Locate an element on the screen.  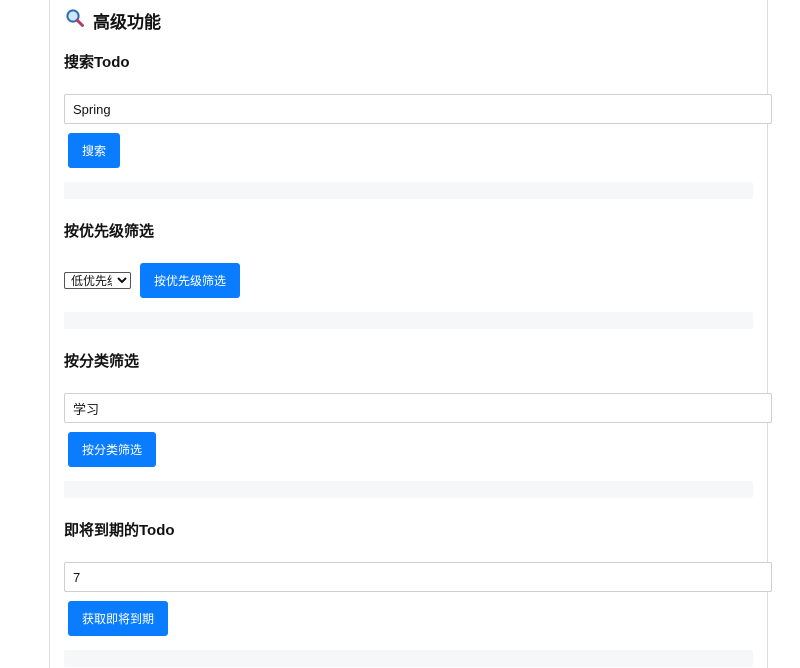
section-title-text: 高级功能 is located at coordinates (127, 22).